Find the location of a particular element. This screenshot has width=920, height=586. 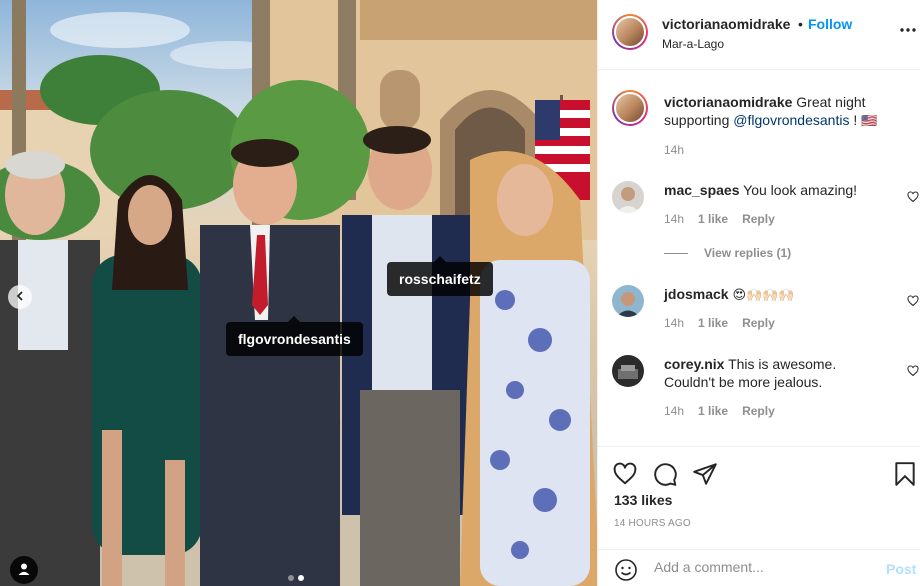

post-header: victorianaomidrake • Follow Mar-a-Lago is located at coordinates (759, 35).